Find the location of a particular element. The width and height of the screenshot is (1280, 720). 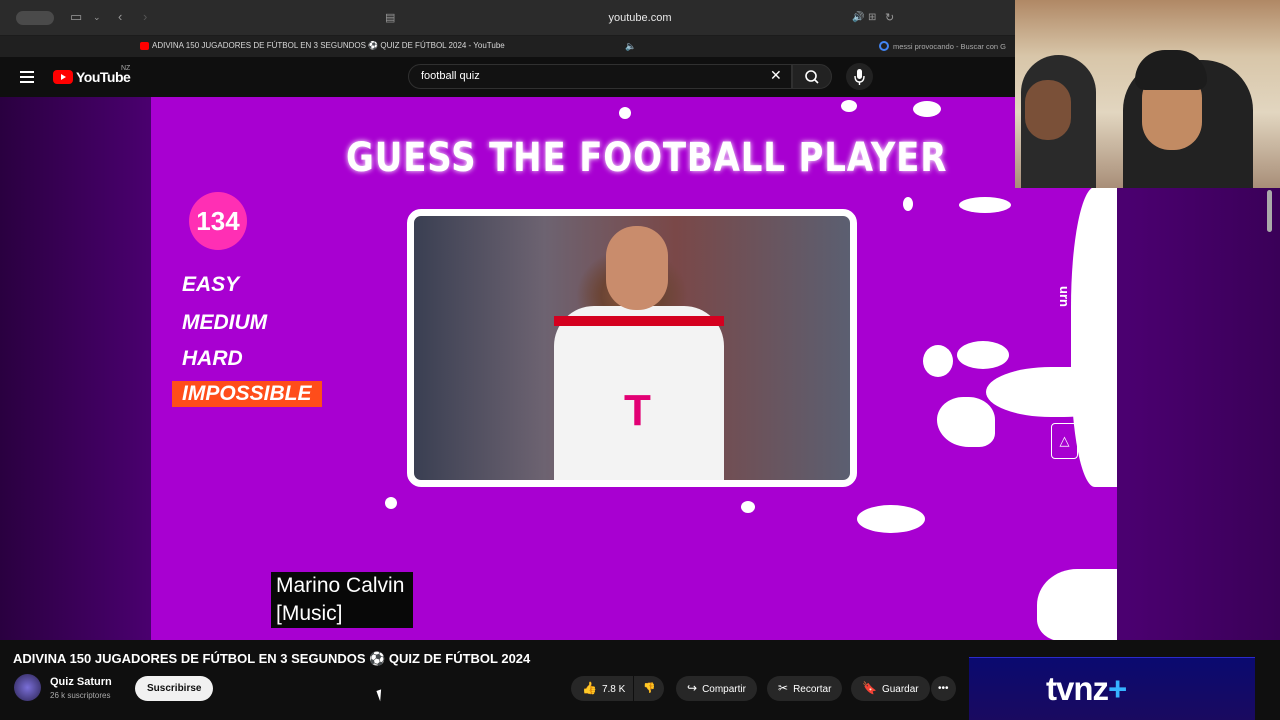

sidebar-toggle-icon: ▭ is located at coordinates (76, 17).